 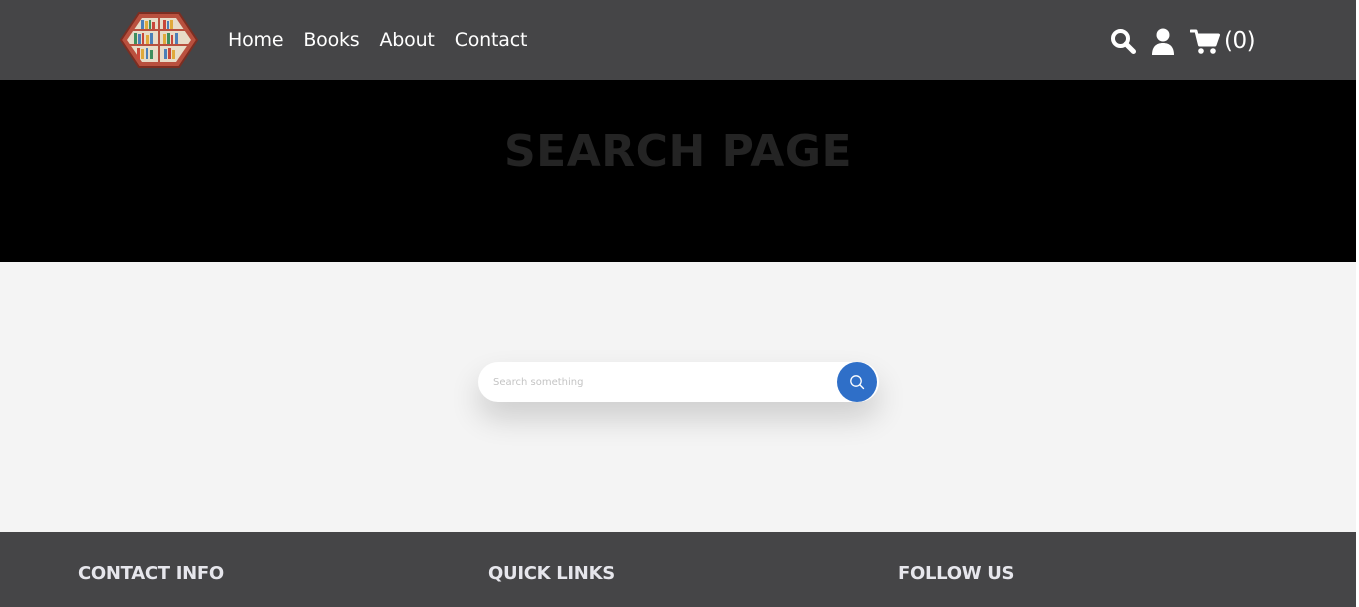 I want to click on bookshelf-logo-icon, so click(x=159, y=40).